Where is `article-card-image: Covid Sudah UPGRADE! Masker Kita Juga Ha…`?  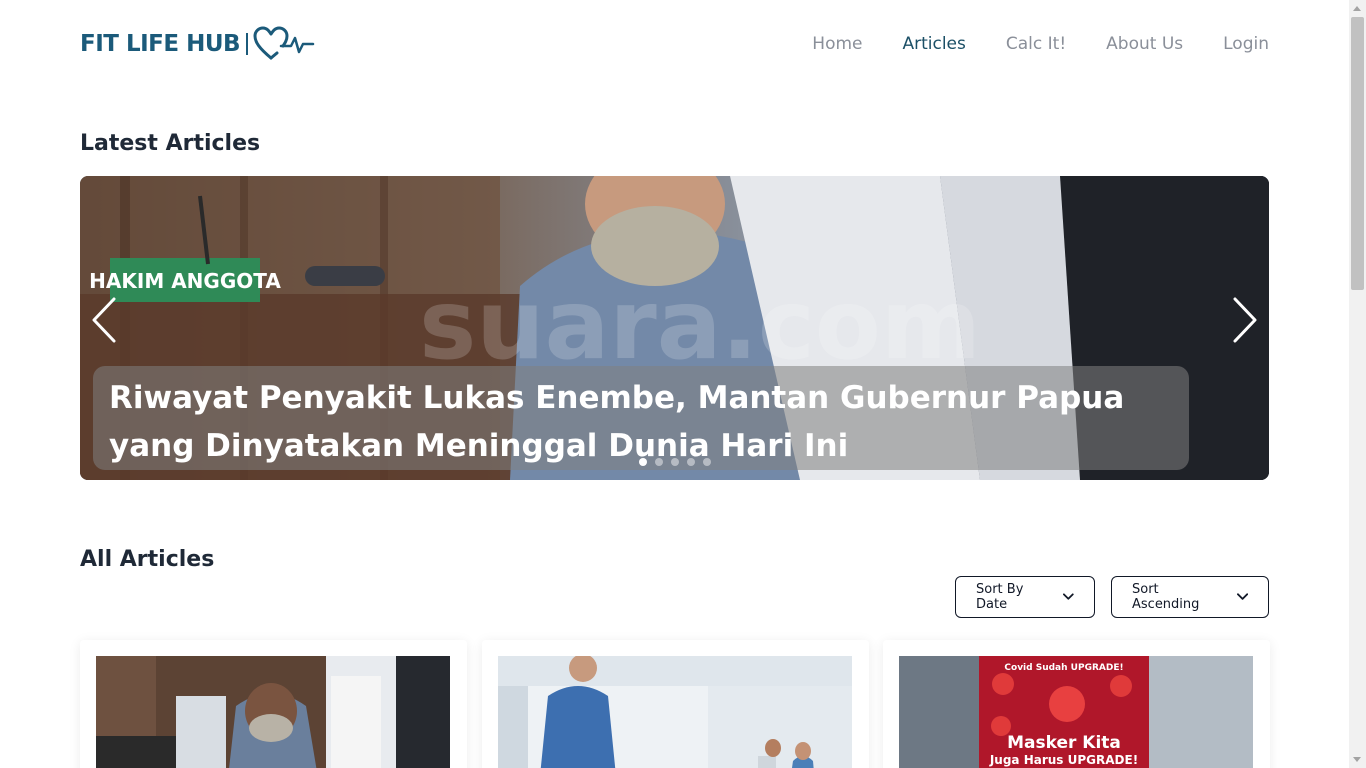 article-card-image: Covid Sudah UPGRADE! Masker Kita Juga Ha… is located at coordinates (1076, 712).